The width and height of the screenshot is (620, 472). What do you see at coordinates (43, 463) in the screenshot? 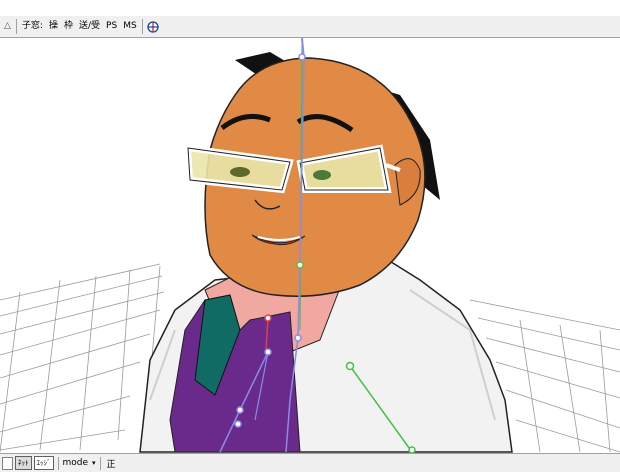
I see `edge-button: ｴｯｼﾞ` at bounding box center [43, 463].